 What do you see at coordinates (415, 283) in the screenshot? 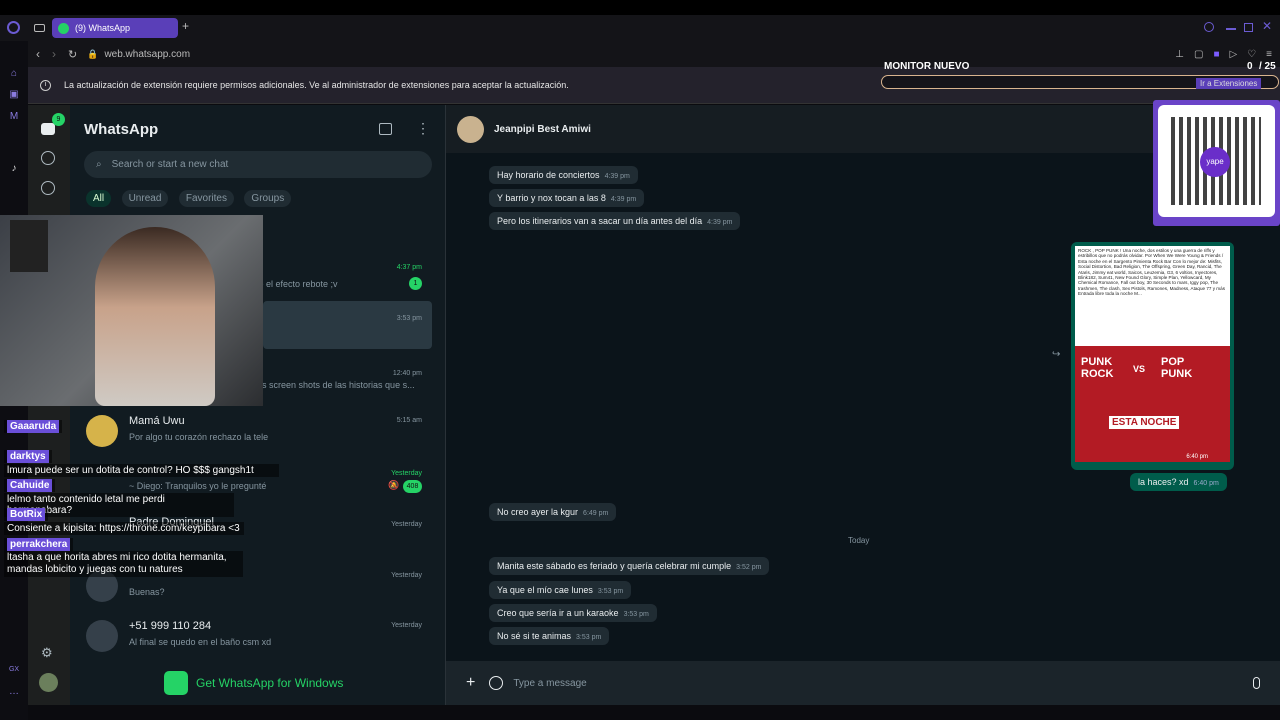
I see `unread-count: 1` at bounding box center [415, 283].